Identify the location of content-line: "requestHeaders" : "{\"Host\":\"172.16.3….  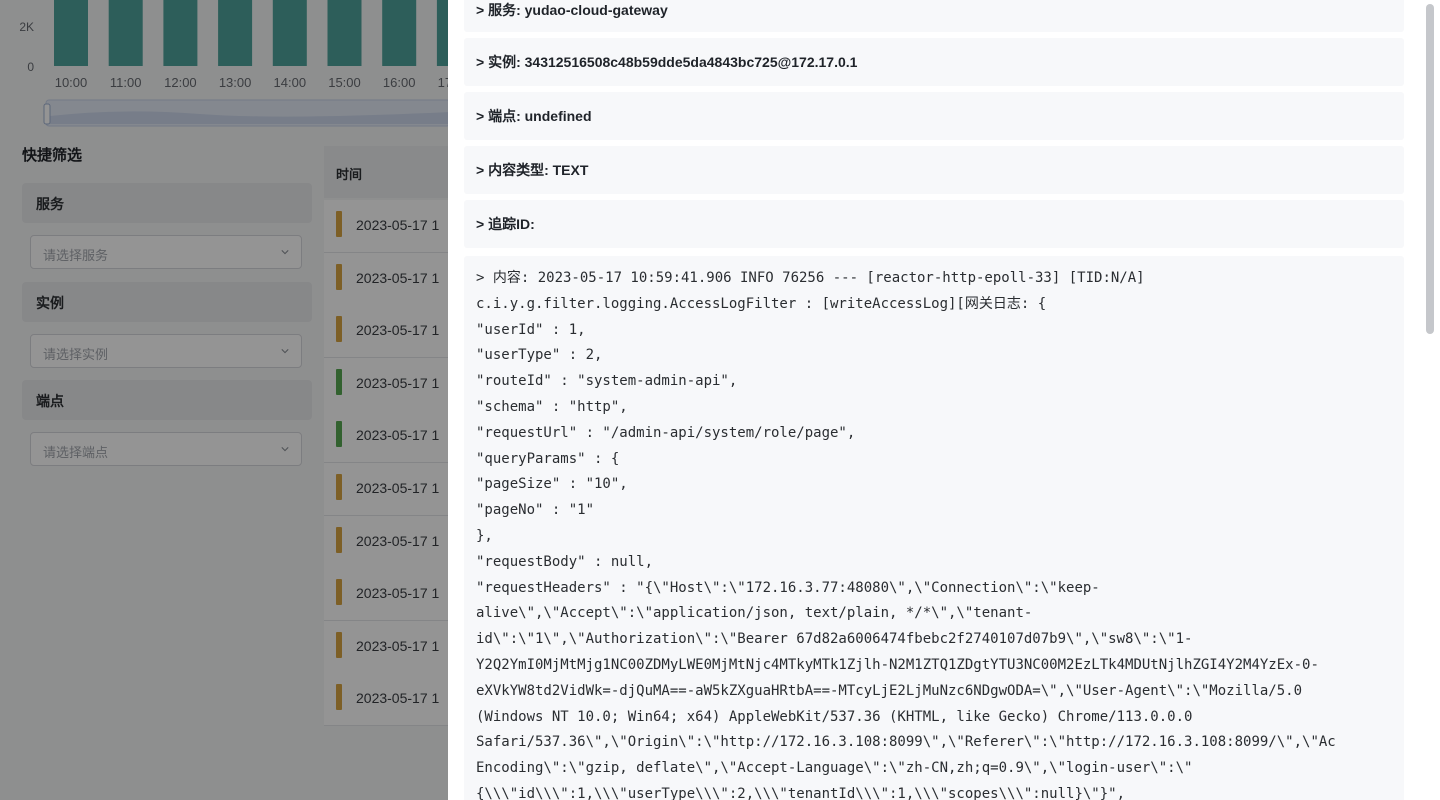
(788, 587).